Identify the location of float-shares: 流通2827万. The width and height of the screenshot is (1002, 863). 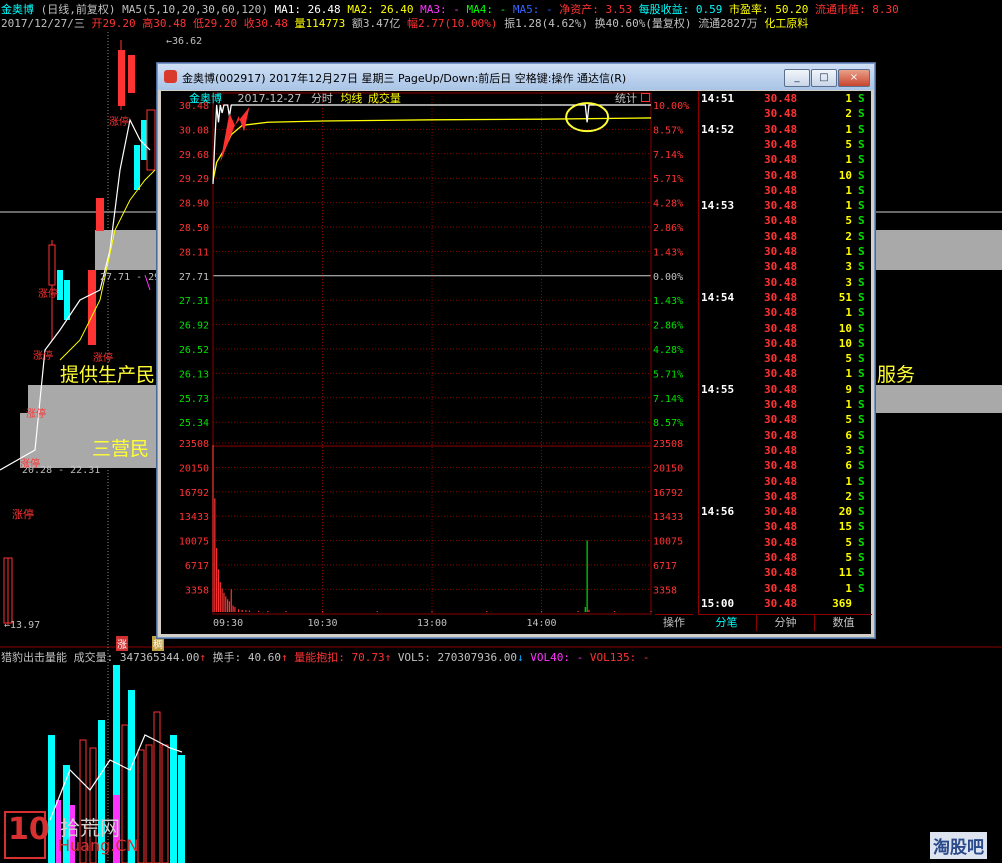
(728, 23).